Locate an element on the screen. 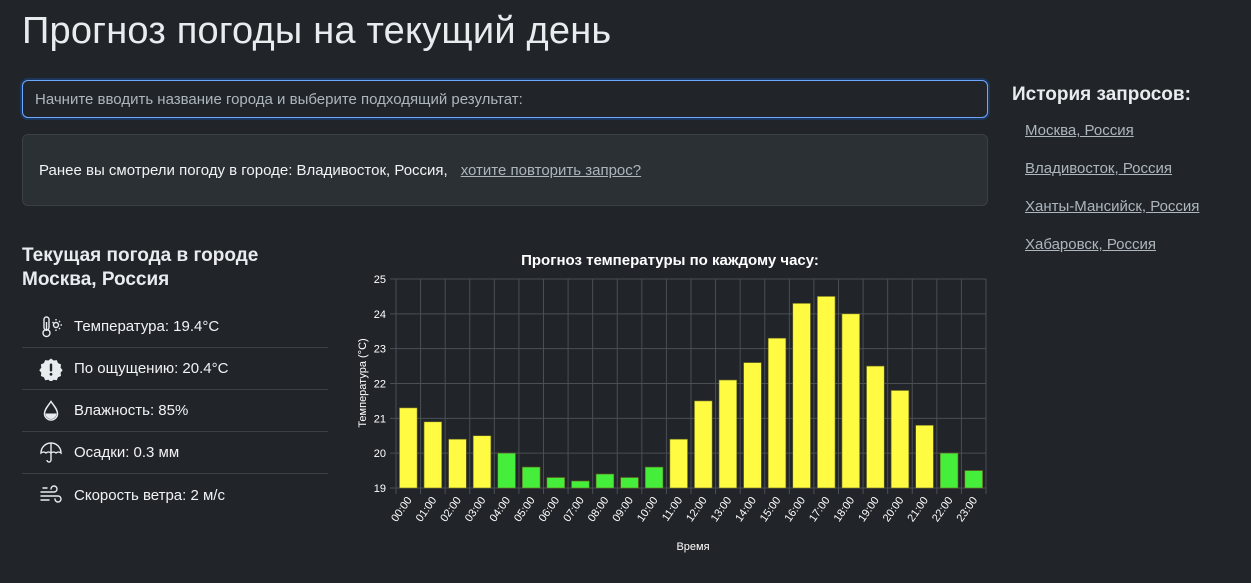 This screenshot has width=1251, height=583. x-tick-label: 22:00 is located at coordinates (943, 509).